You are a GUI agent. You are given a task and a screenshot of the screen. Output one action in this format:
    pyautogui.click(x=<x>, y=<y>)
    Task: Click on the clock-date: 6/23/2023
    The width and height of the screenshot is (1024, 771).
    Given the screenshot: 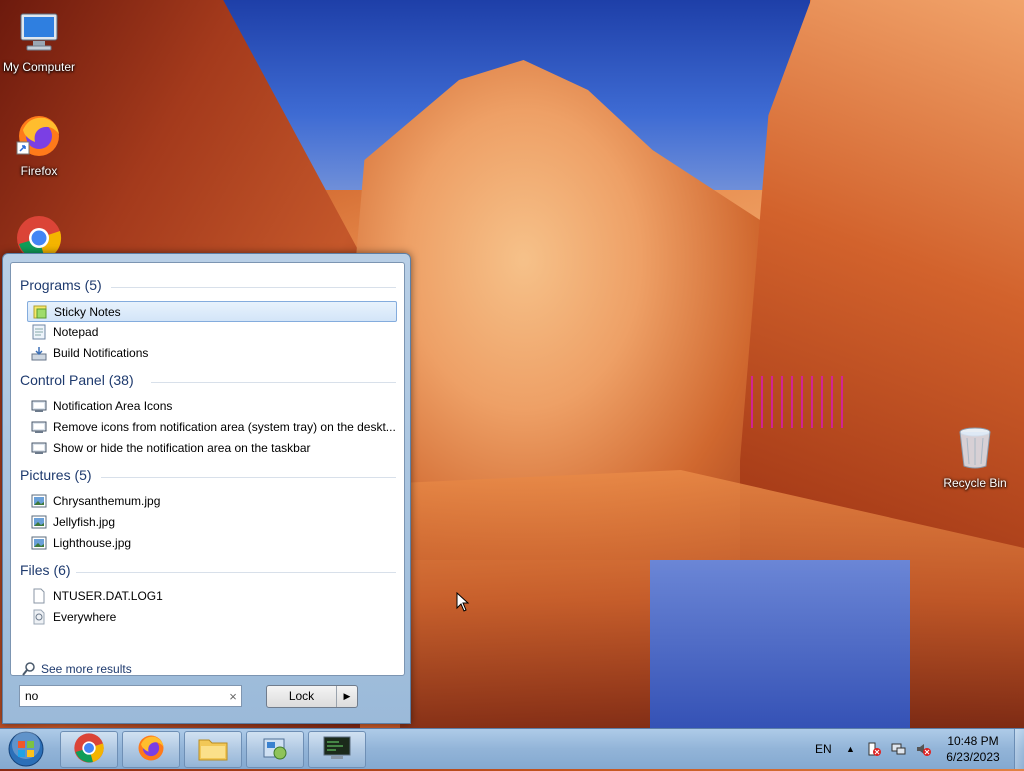 What is the action you would take?
    pyautogui.click(x=973, y=757)
    